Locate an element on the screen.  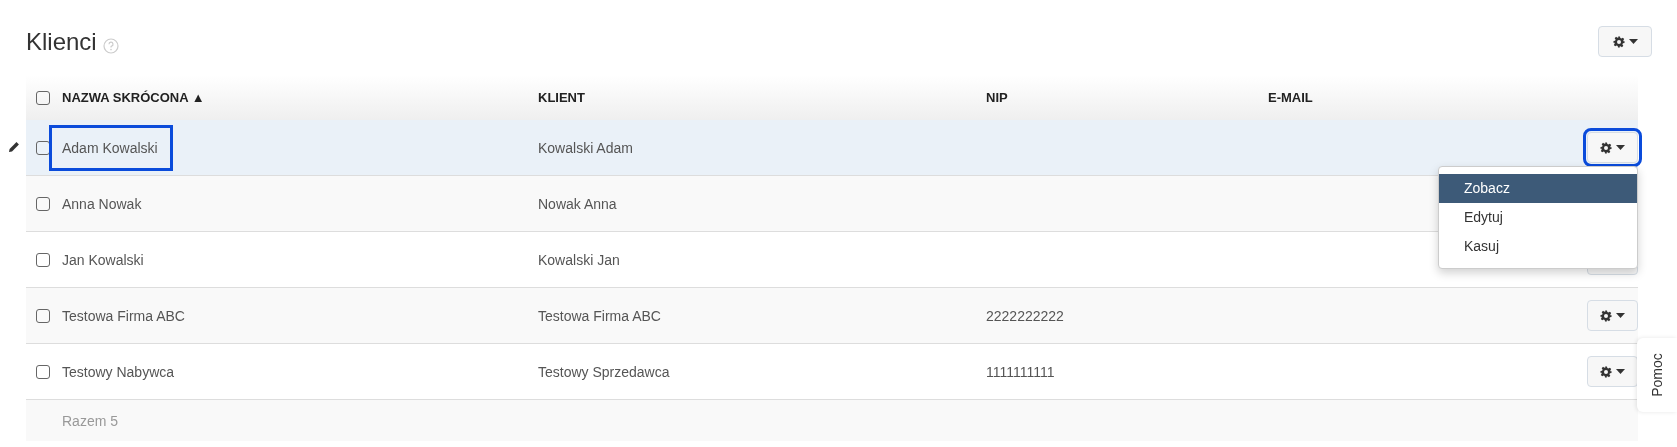
table-cell: 1111111111 is located at coordinates (1020, 371).